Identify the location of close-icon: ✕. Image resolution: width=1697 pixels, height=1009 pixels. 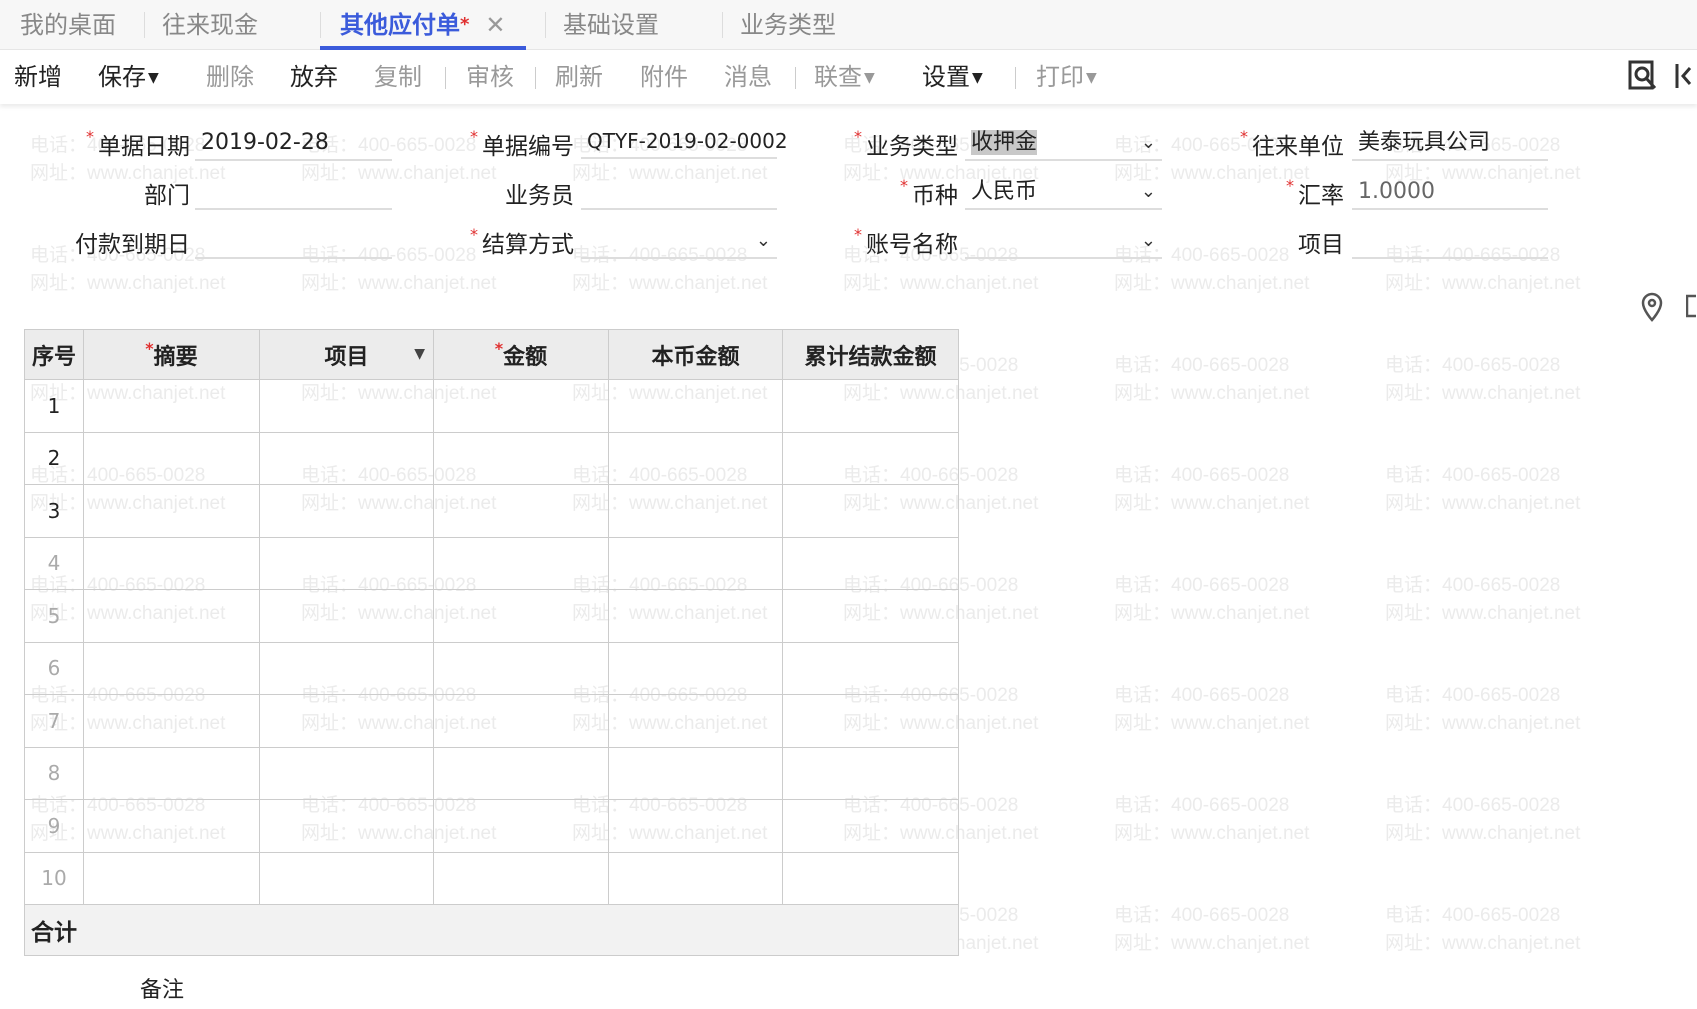
(495, 25).